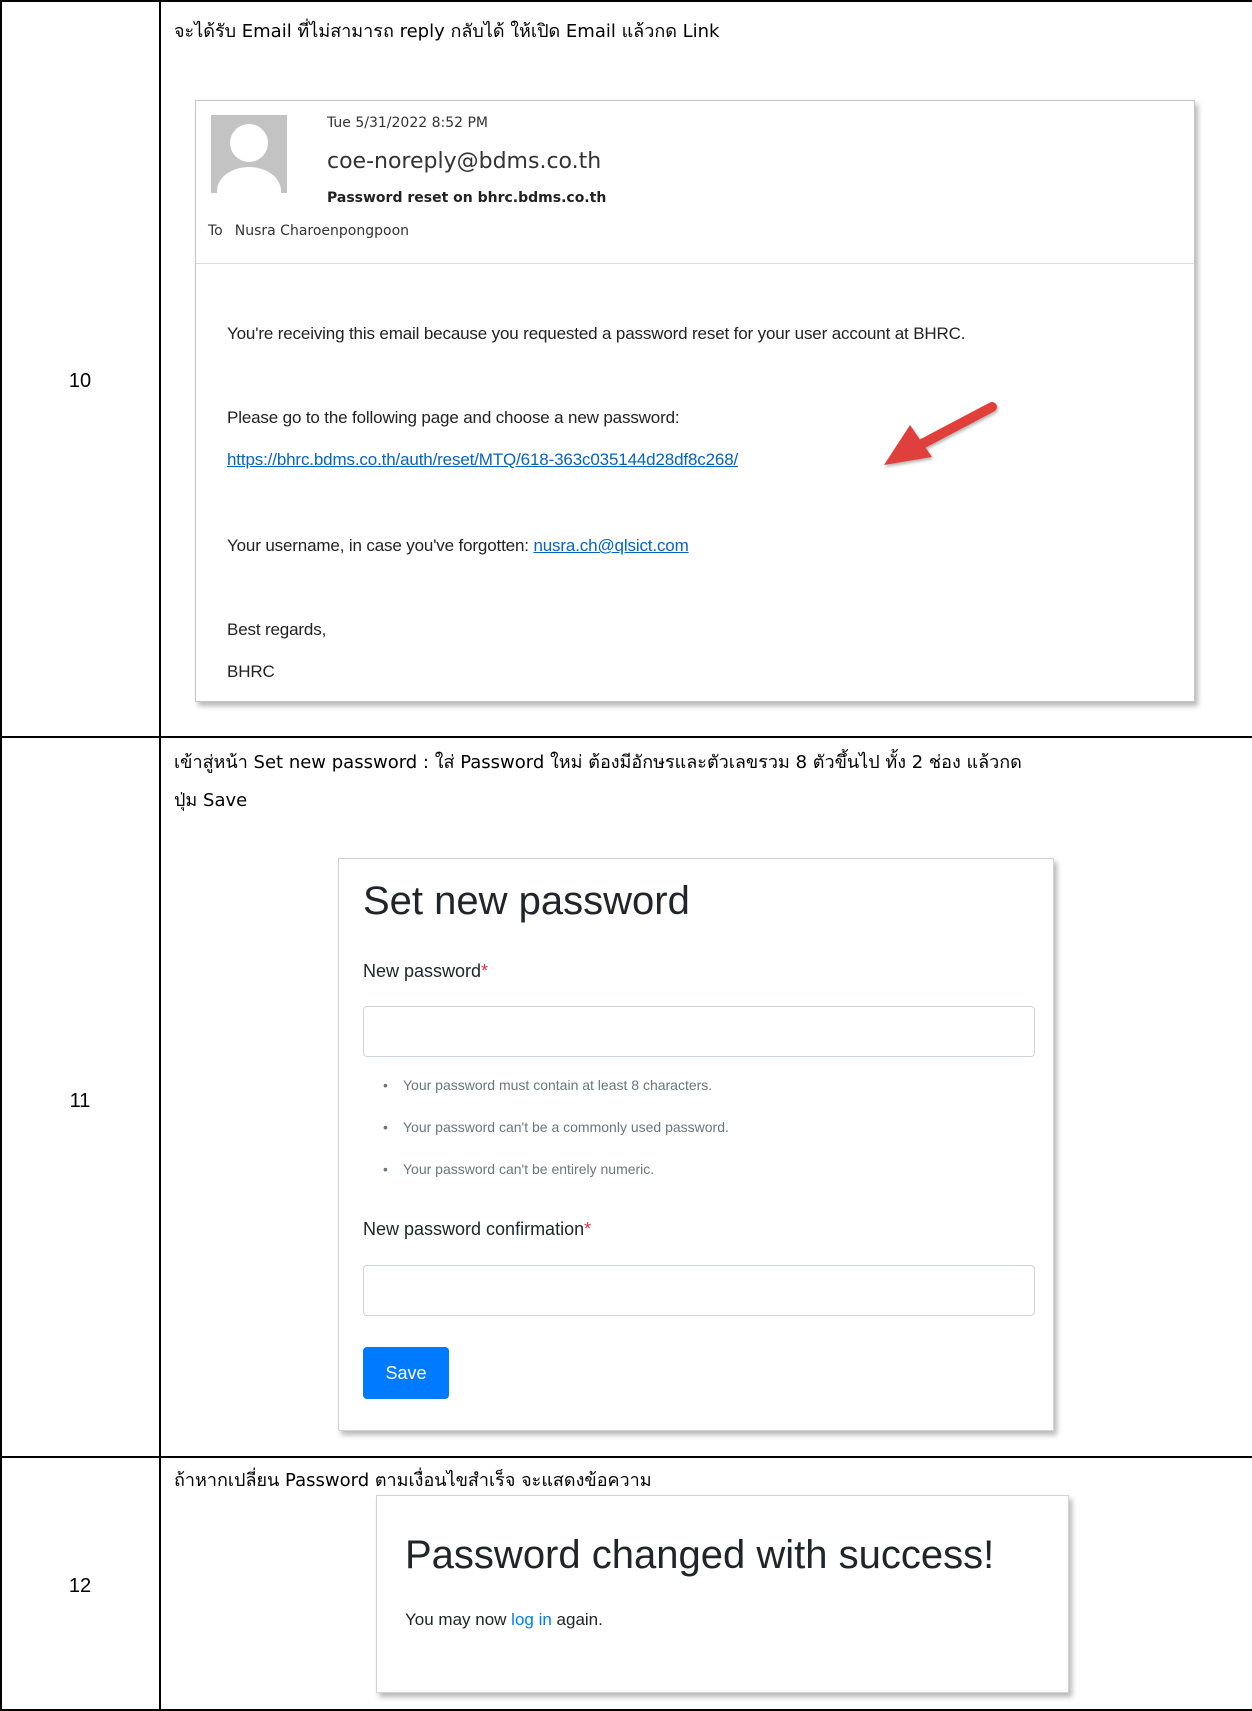  What do you see at coordinates (695, 263) in the screenshot?
I see `header-divider` at bounding box center [695, 263].